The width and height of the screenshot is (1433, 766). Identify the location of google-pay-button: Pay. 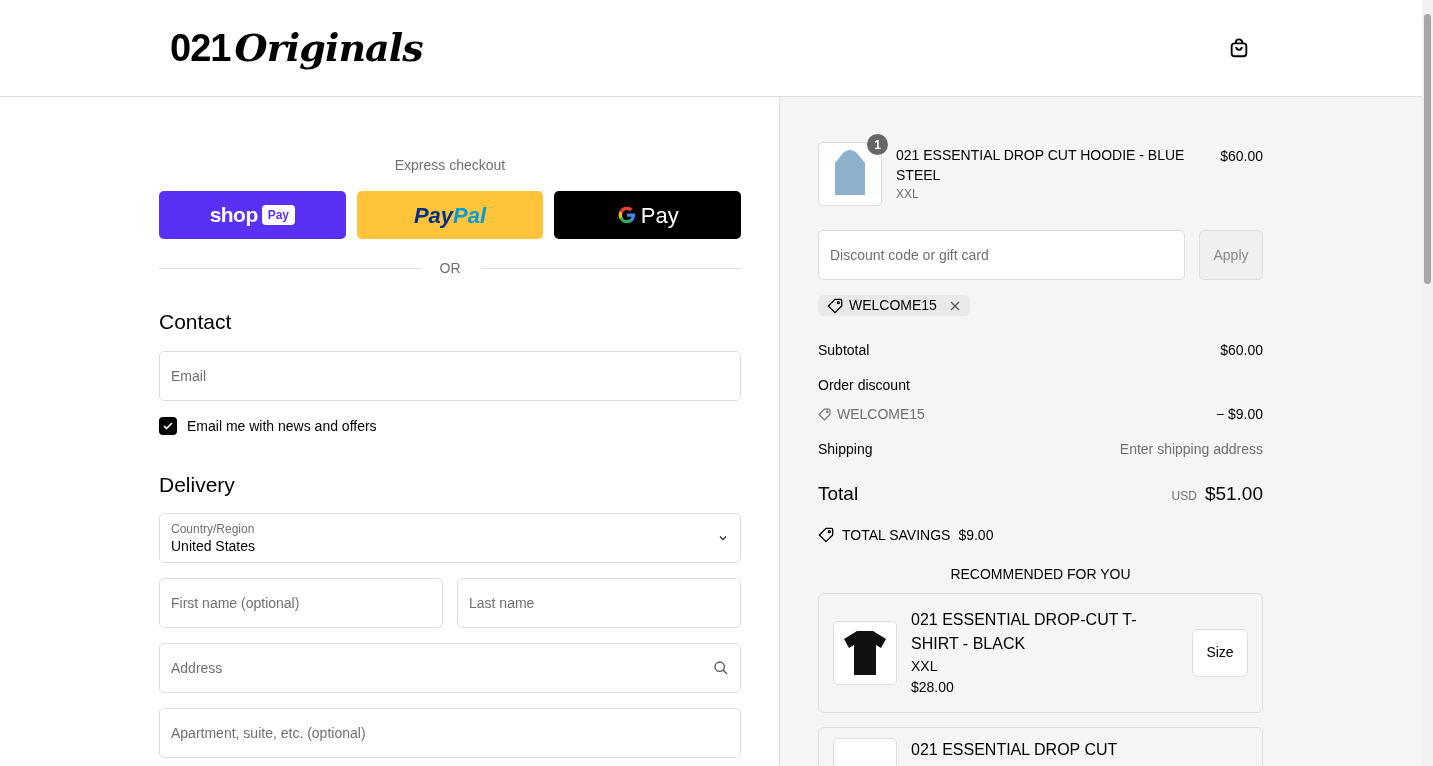
(647, 215).